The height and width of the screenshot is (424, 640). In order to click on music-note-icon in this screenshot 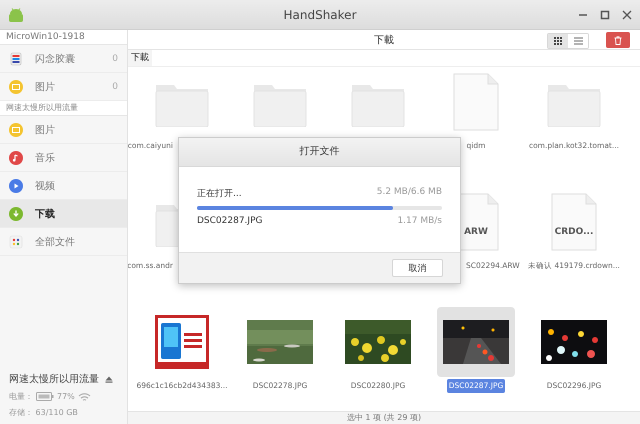, I will do `click(16, 157)`.